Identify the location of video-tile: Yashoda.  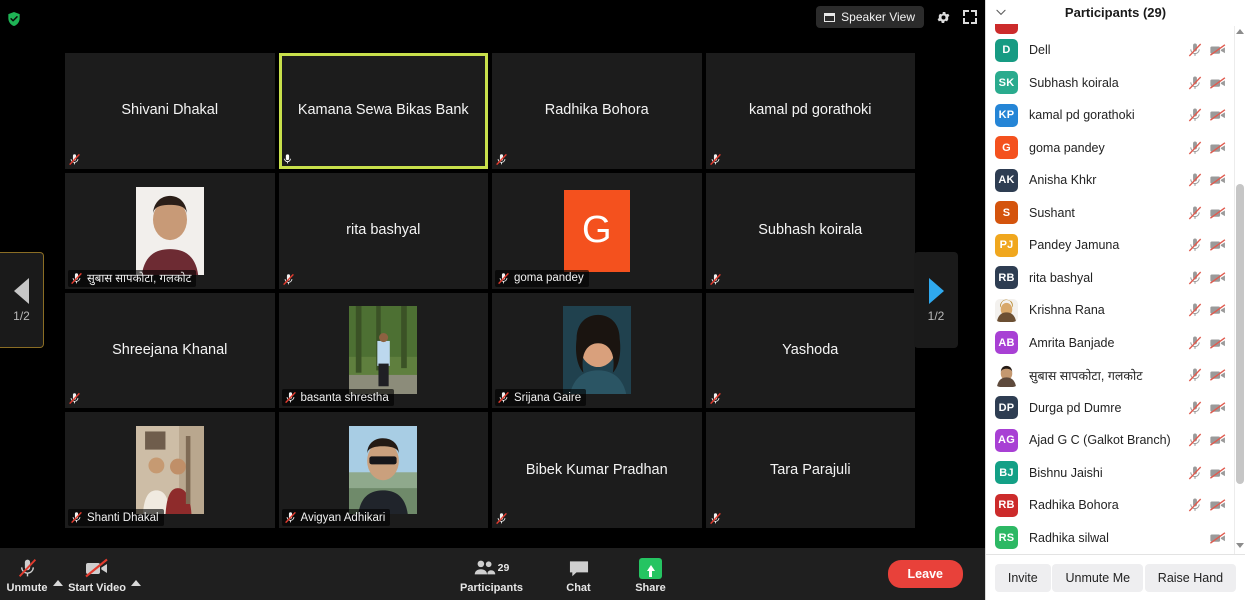
(810, 350).